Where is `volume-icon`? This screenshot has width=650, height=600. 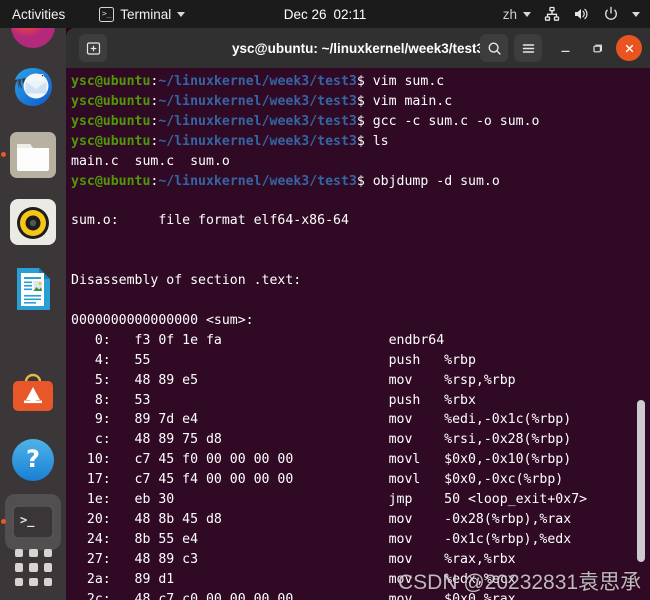
volume-icon is located at coordinates (581, 14).